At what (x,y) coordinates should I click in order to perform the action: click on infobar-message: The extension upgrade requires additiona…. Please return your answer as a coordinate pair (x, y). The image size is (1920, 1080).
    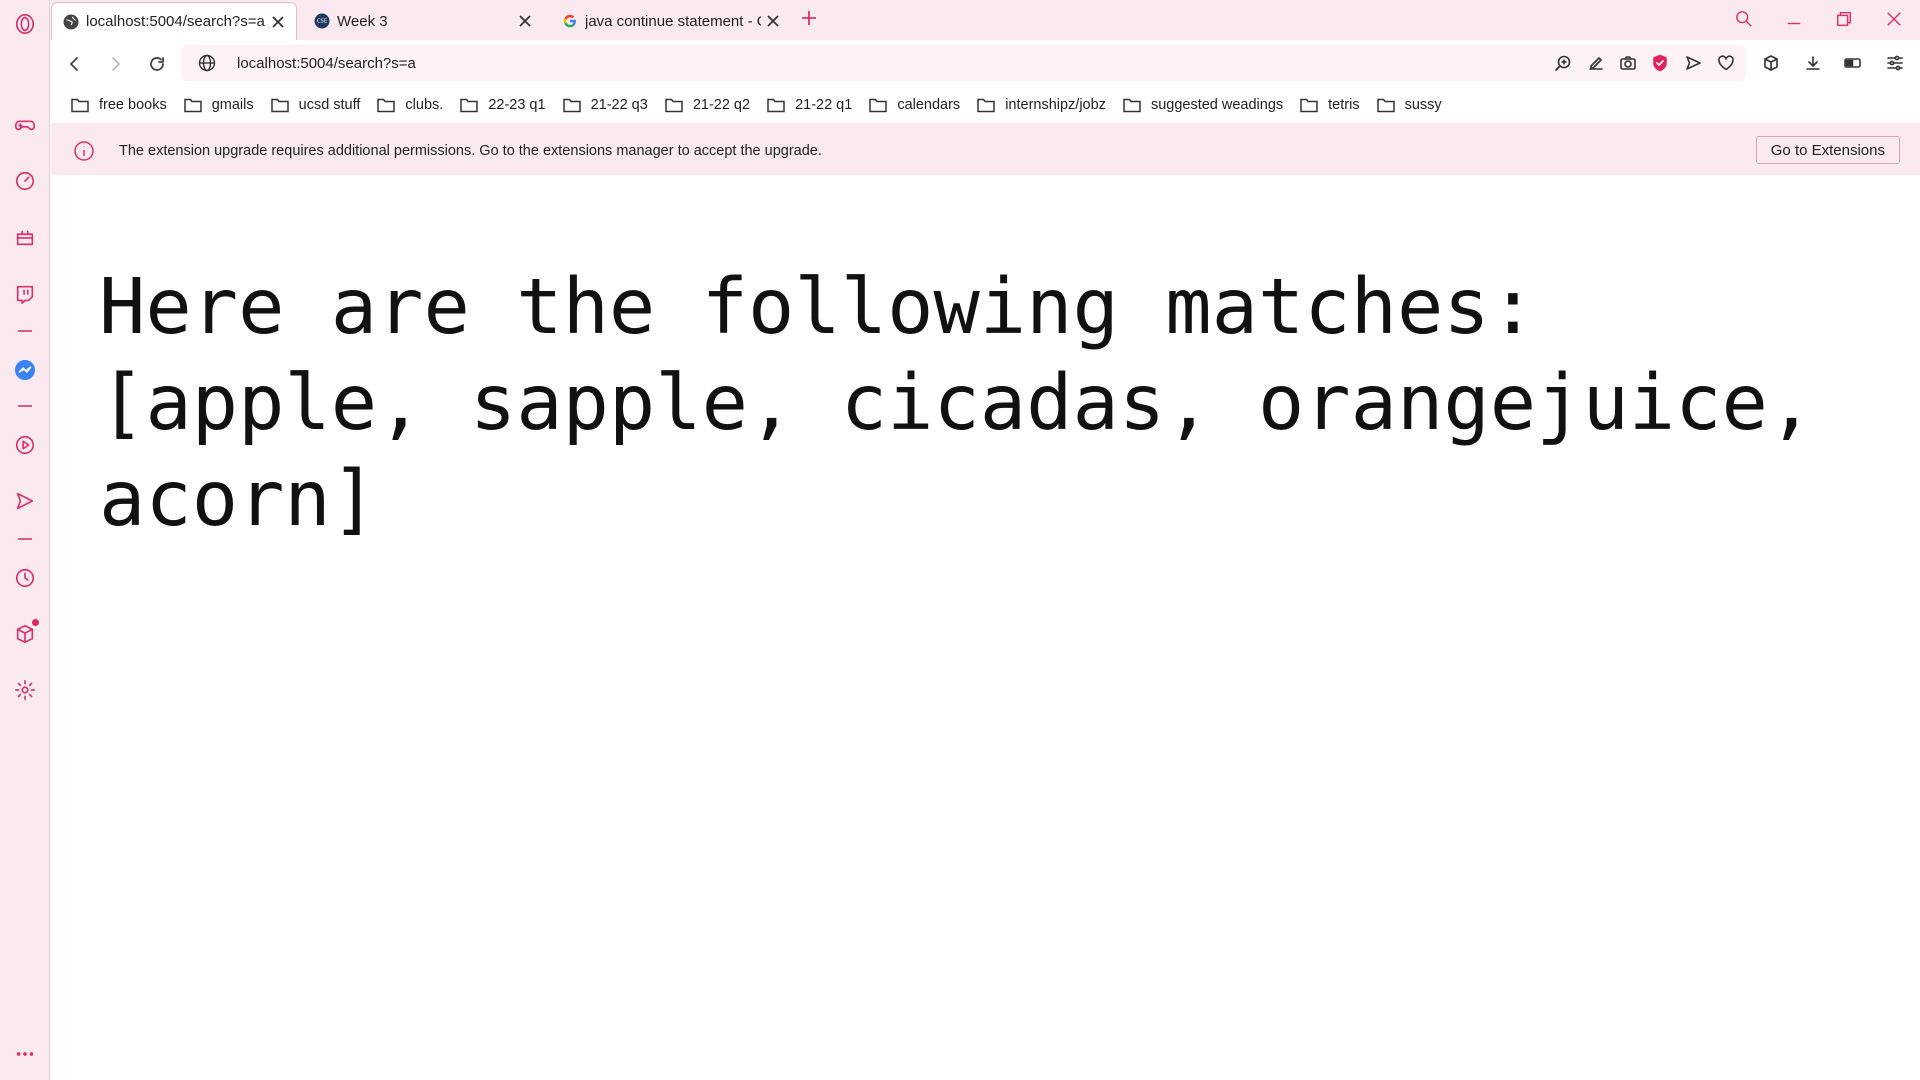
    Looking at the image, I should click on (470, 150).